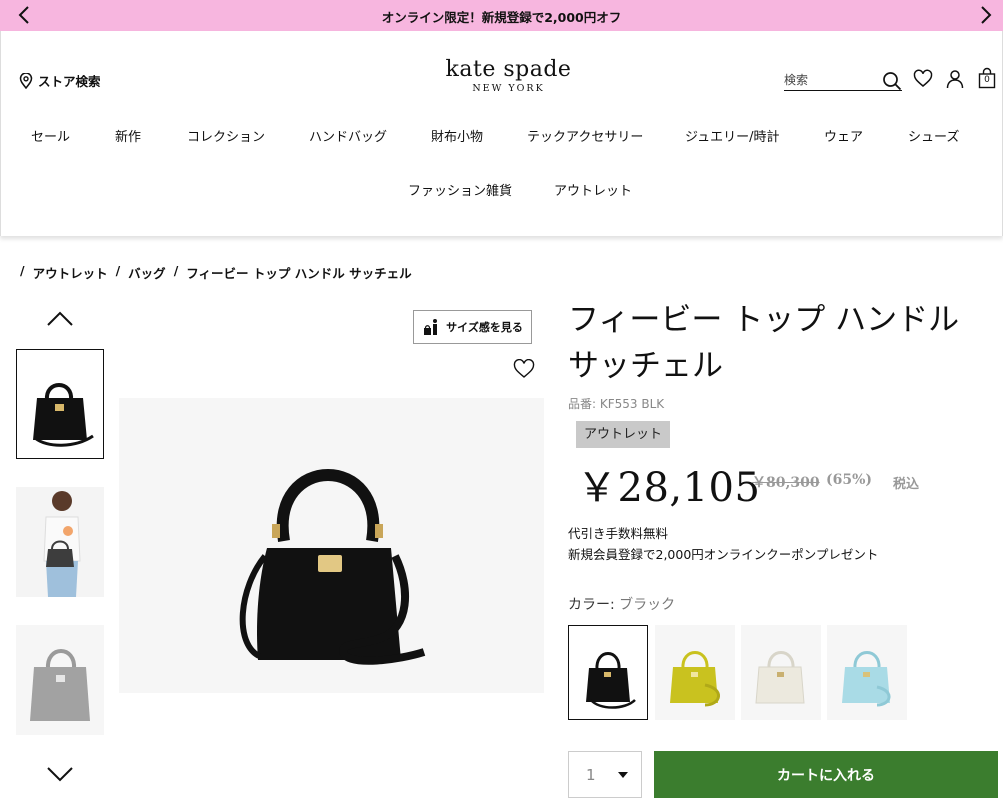  Describe the element at coordinates (616, 404) in the screenshot. I see `product-code: 品番: KF553 BLK` at that location.